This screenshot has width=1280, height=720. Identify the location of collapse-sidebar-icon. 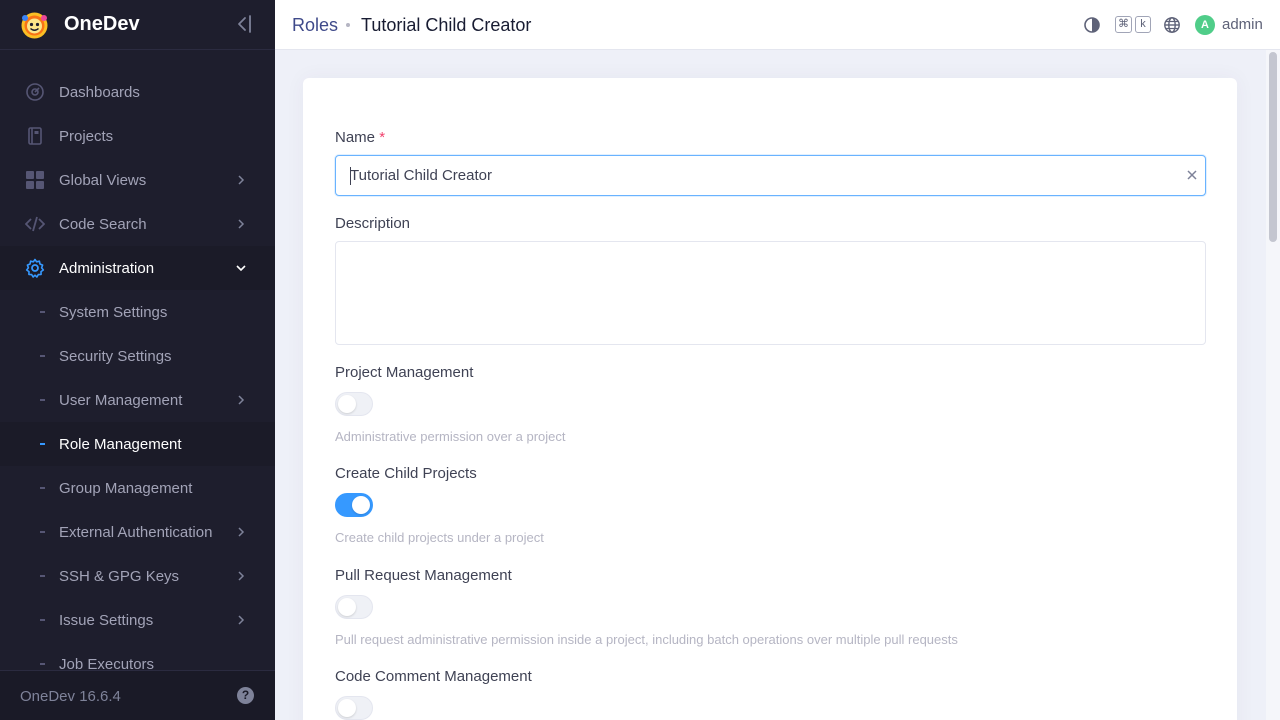
(244, 24).